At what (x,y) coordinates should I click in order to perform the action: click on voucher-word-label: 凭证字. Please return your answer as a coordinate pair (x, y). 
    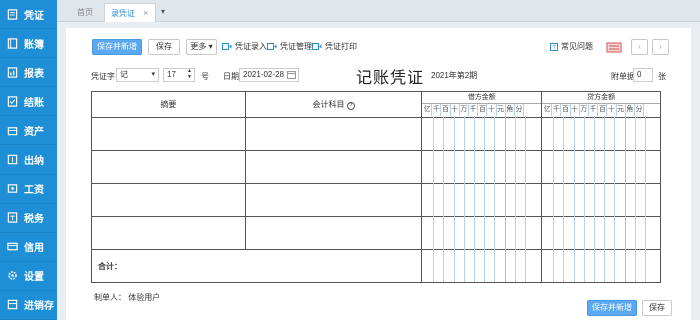
    Looking at the image, I should click on (103, 76).